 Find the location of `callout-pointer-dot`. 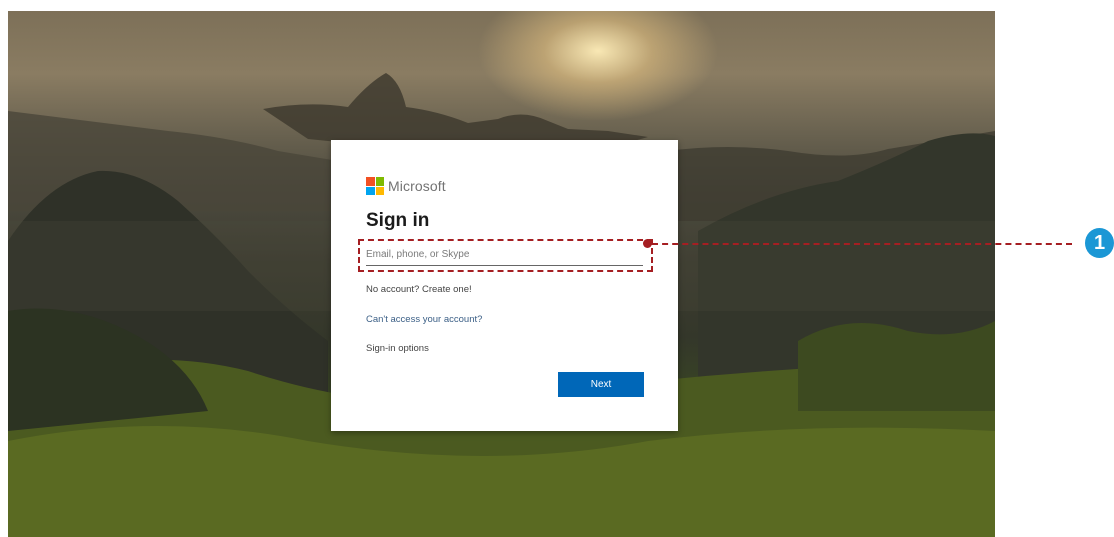

callout-pointer-dot is located at coordinates (647, 243).